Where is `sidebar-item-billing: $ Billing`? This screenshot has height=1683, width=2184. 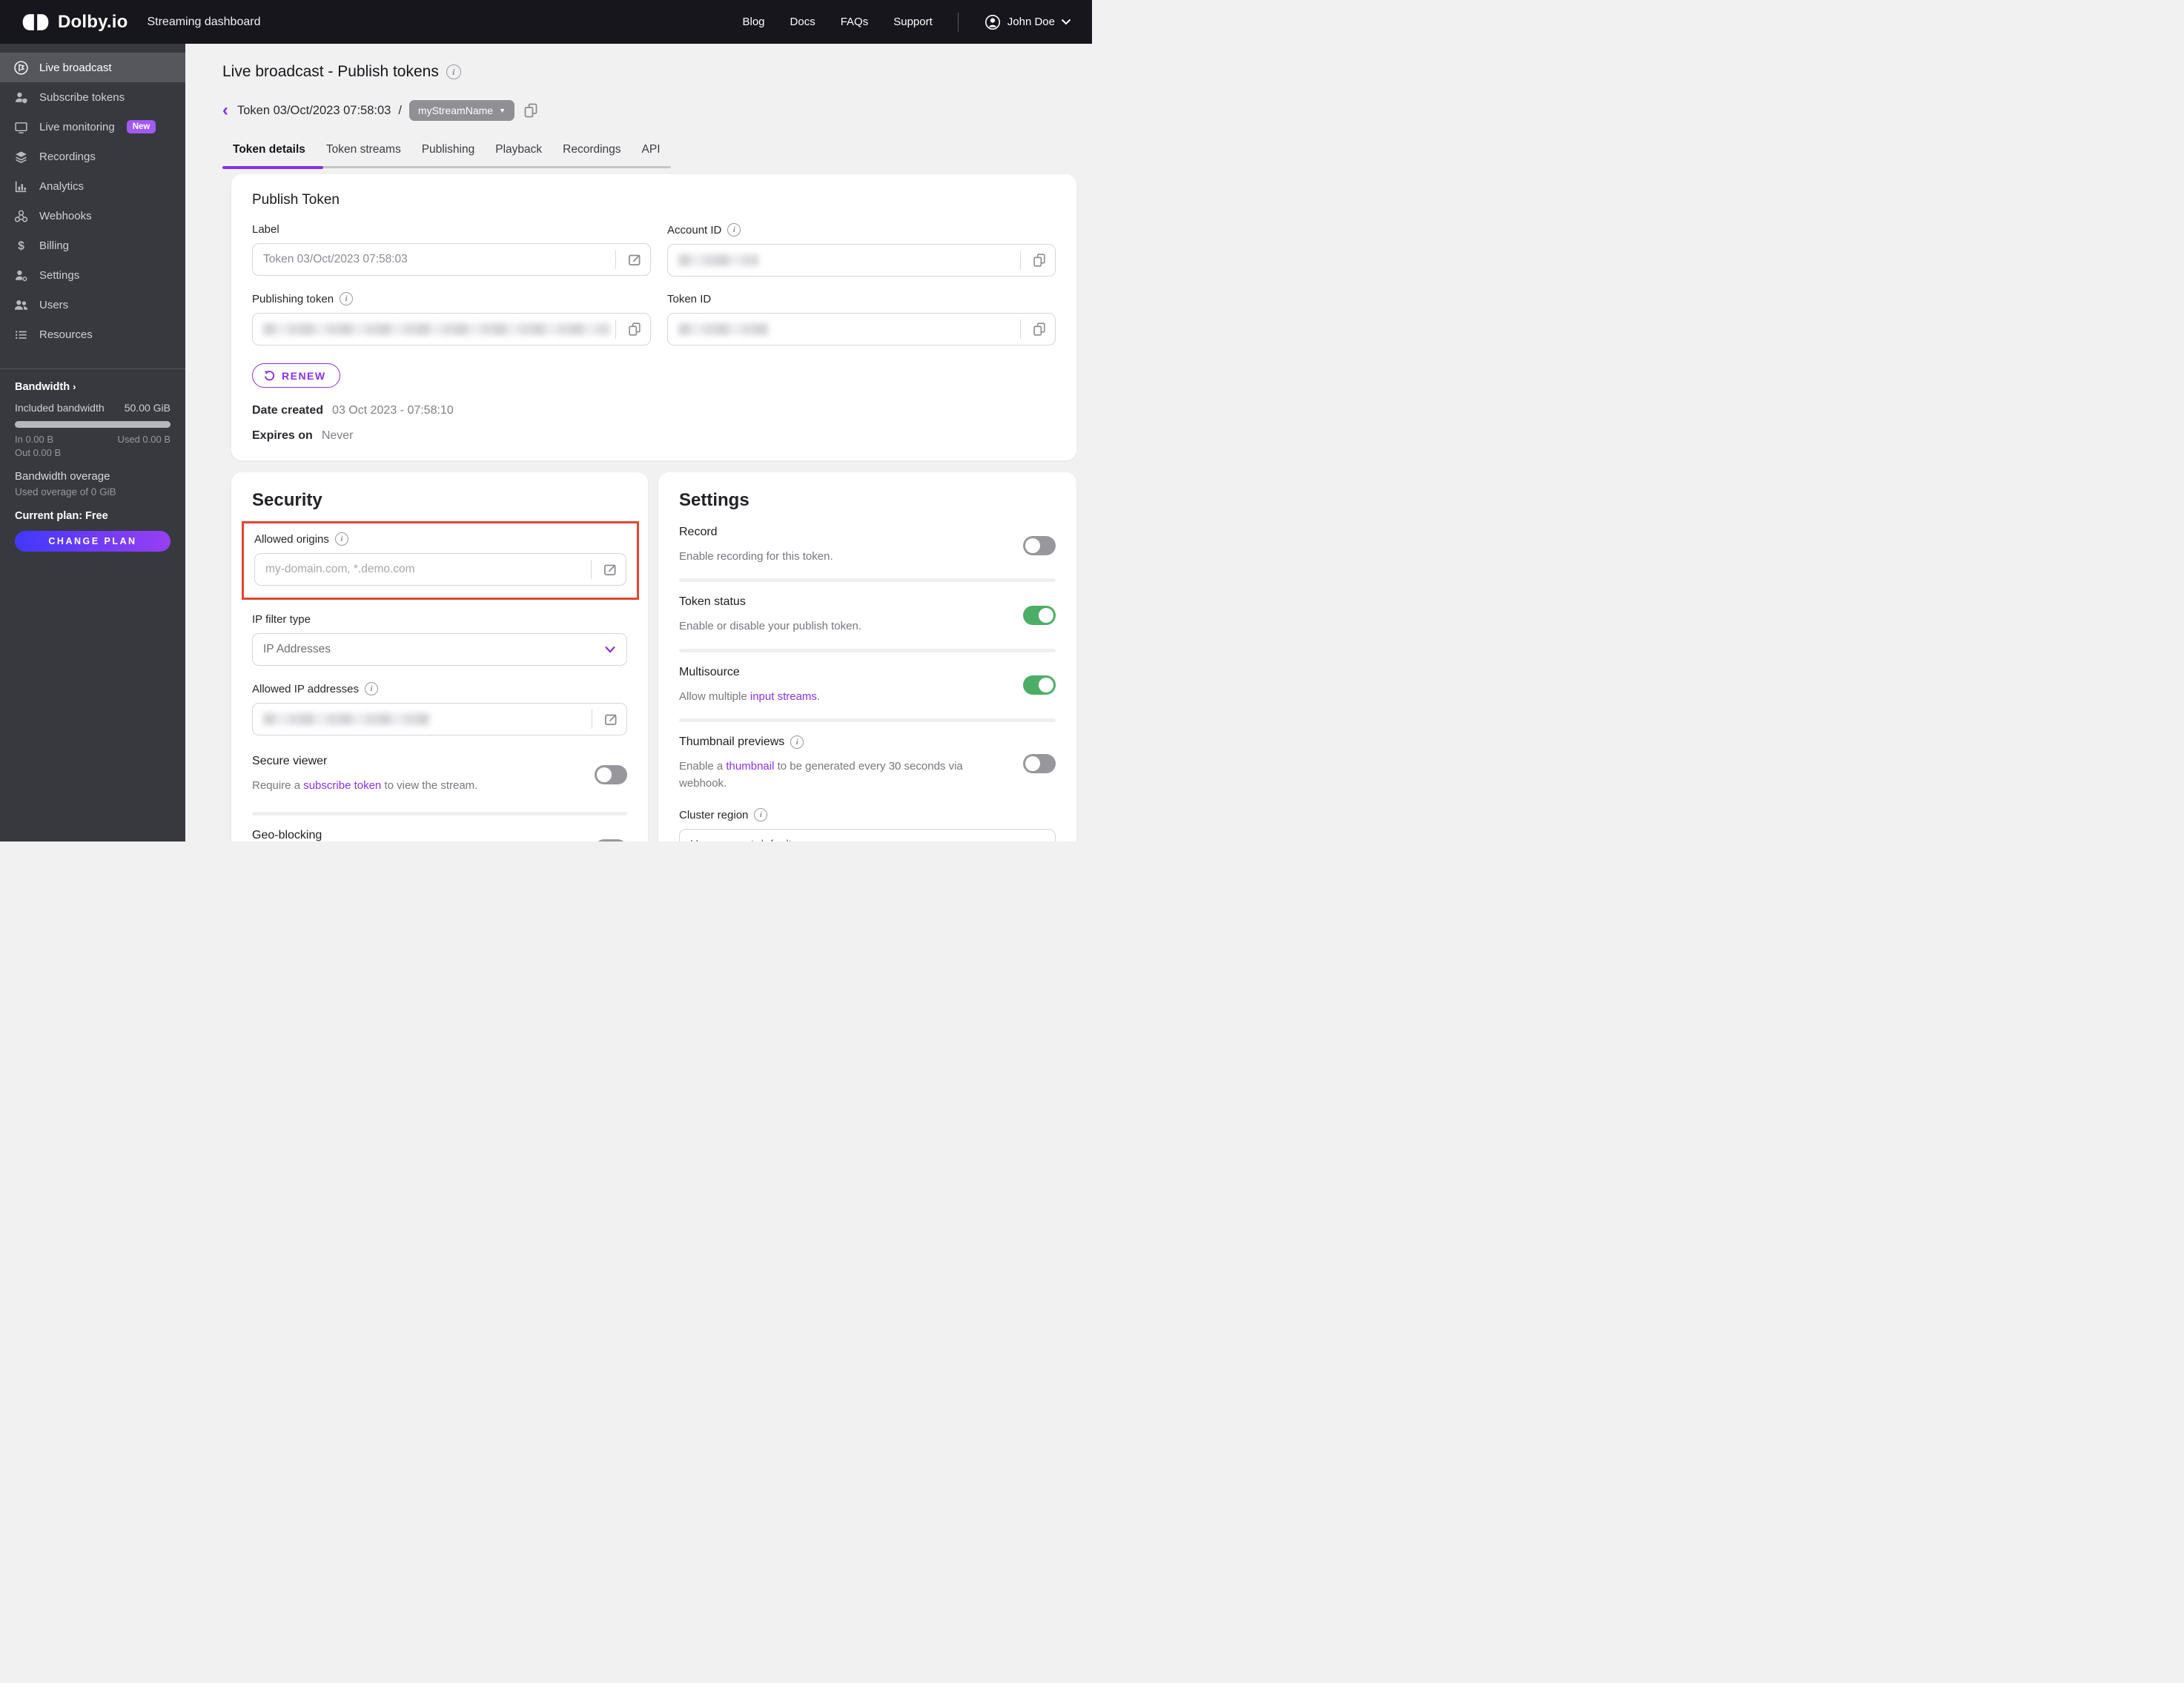
sidebar-item-billing: $ Billing is located at coordinates (93, 245).